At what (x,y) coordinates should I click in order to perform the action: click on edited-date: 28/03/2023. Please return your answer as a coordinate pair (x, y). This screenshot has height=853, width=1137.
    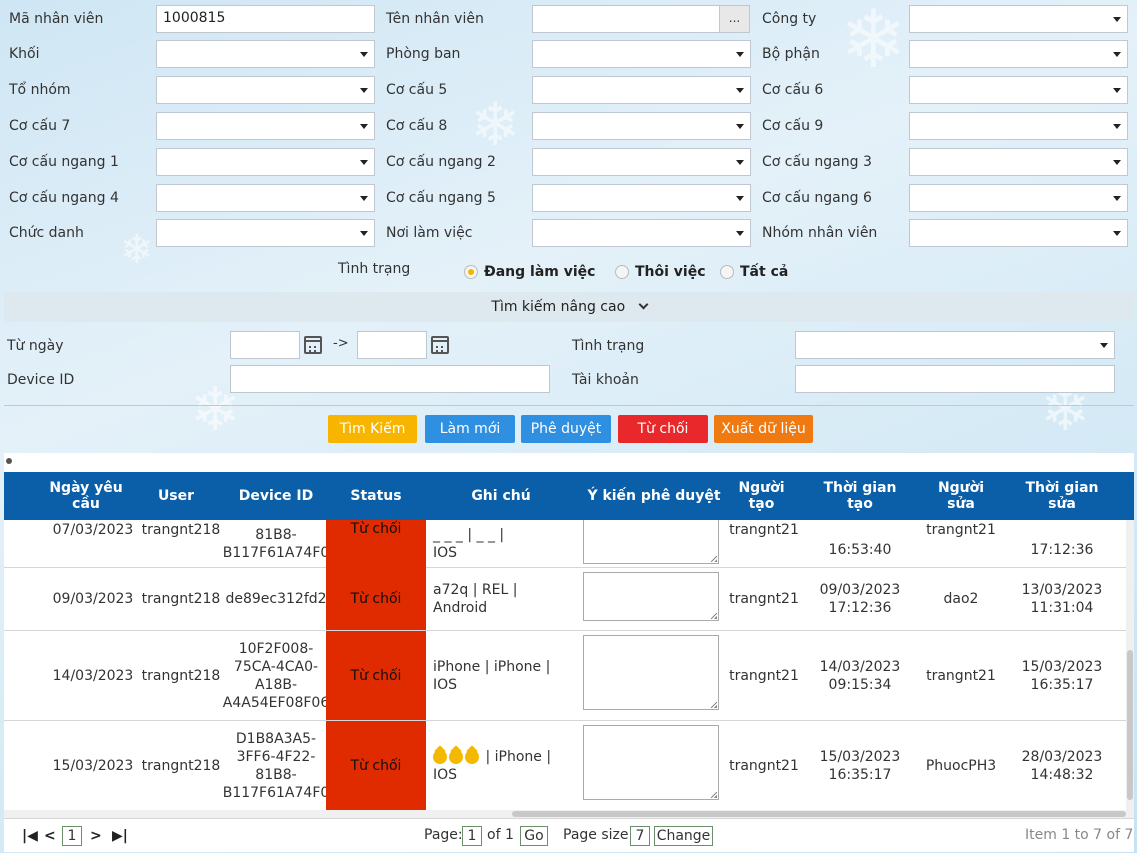
    Looking at the image, I should click on (1062, 756).